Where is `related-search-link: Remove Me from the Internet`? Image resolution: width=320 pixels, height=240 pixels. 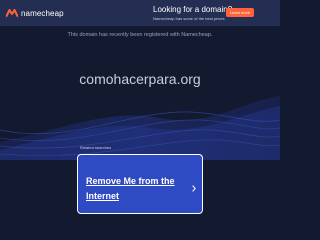
related-search-link: Remove Me from the Internet is located at coordinates (130, 188).